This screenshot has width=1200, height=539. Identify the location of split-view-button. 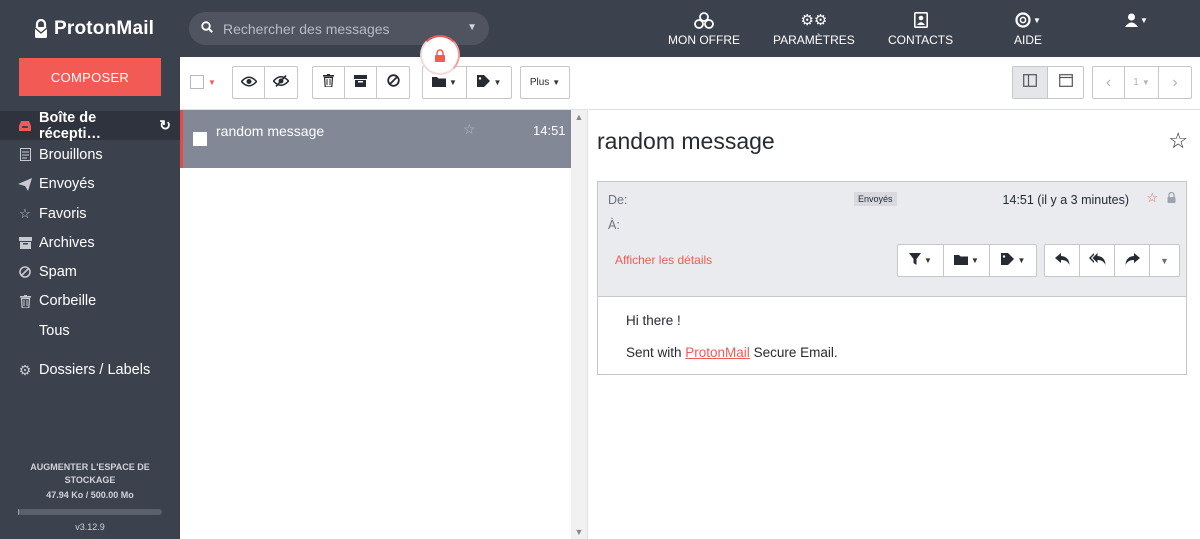
(1030, 82).